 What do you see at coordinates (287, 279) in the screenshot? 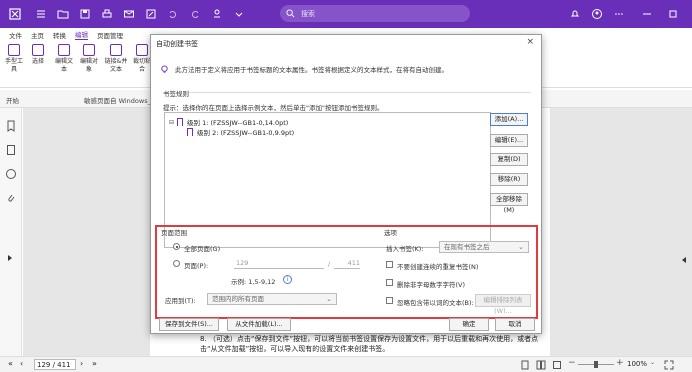
I see `info-icon: i` at bounding box center [287, 279].